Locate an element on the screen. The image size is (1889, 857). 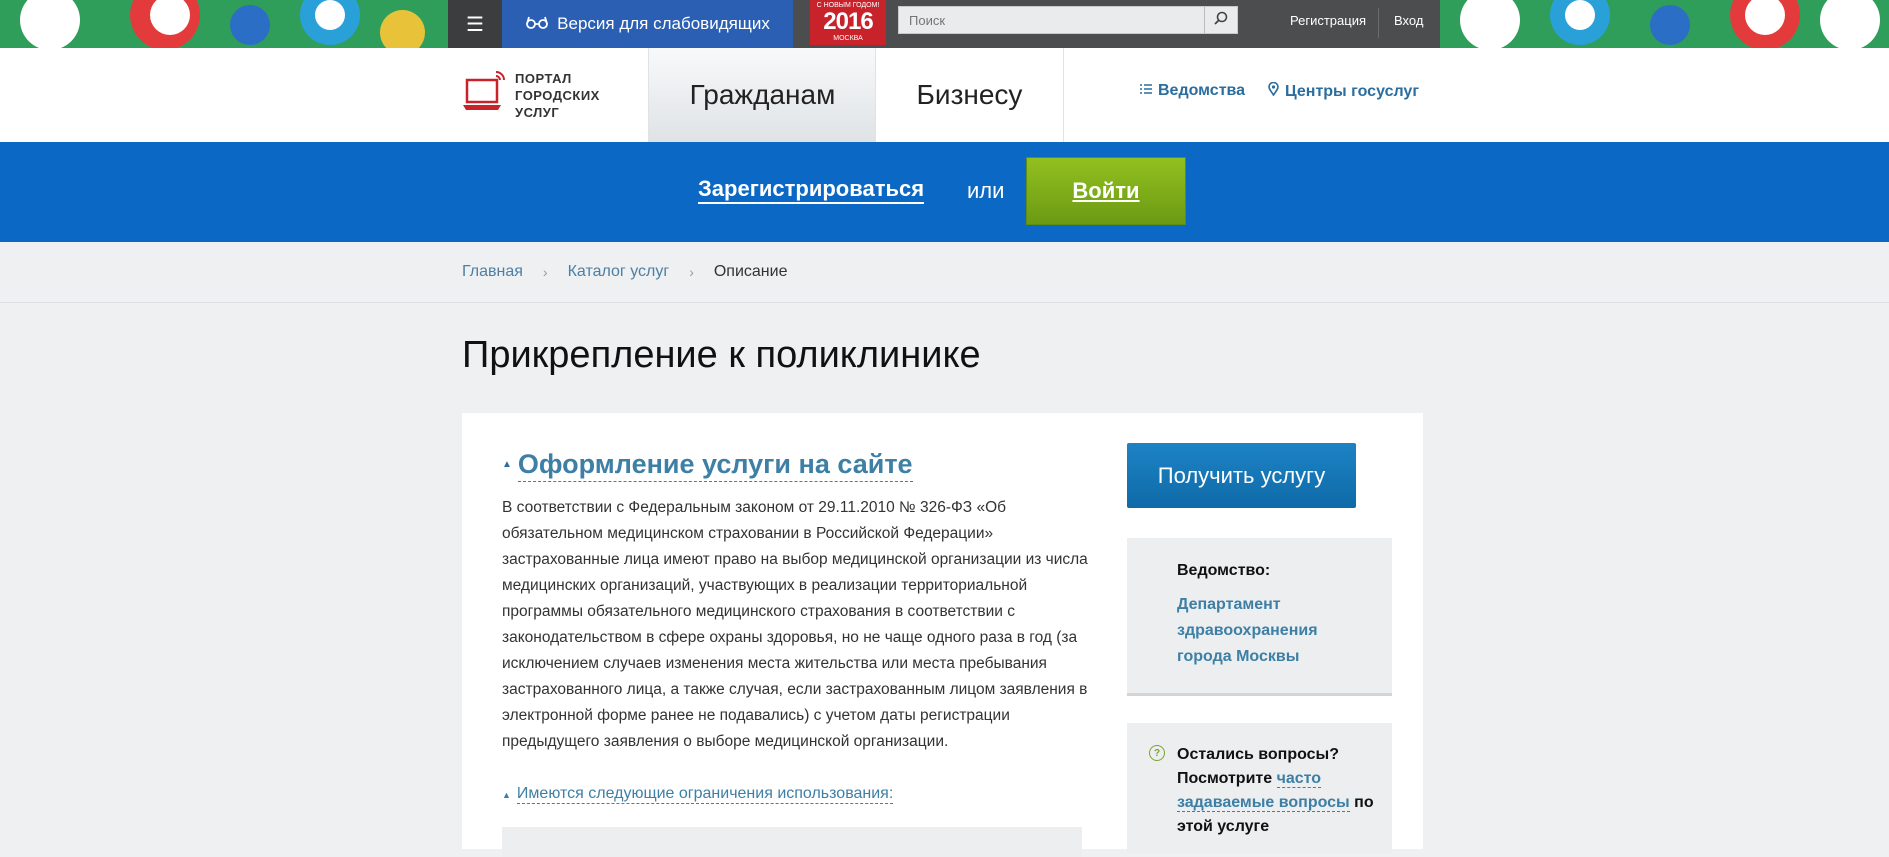
service-centers-link-label: Центры госуслуг is located at coordinates (1352, 91).